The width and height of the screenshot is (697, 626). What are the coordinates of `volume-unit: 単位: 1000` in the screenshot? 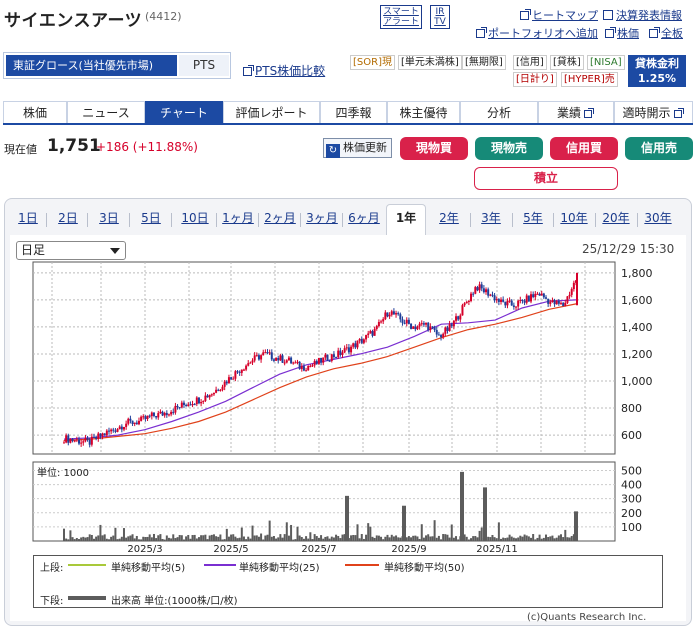 It's located at (63, 473).